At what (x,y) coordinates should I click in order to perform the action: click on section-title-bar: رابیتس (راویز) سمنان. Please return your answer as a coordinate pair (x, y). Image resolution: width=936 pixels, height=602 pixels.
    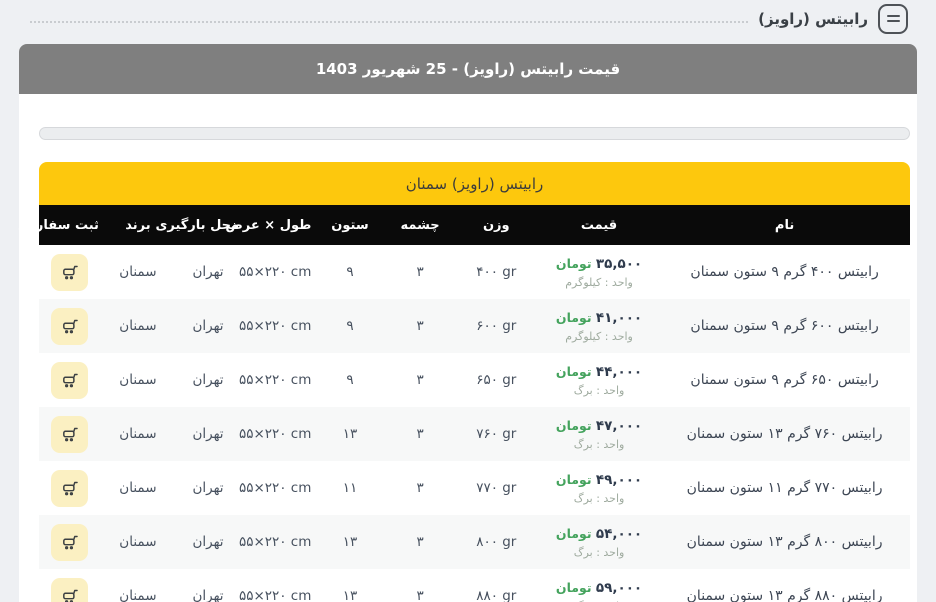
    Looking at the image, I should click on (474, 183).